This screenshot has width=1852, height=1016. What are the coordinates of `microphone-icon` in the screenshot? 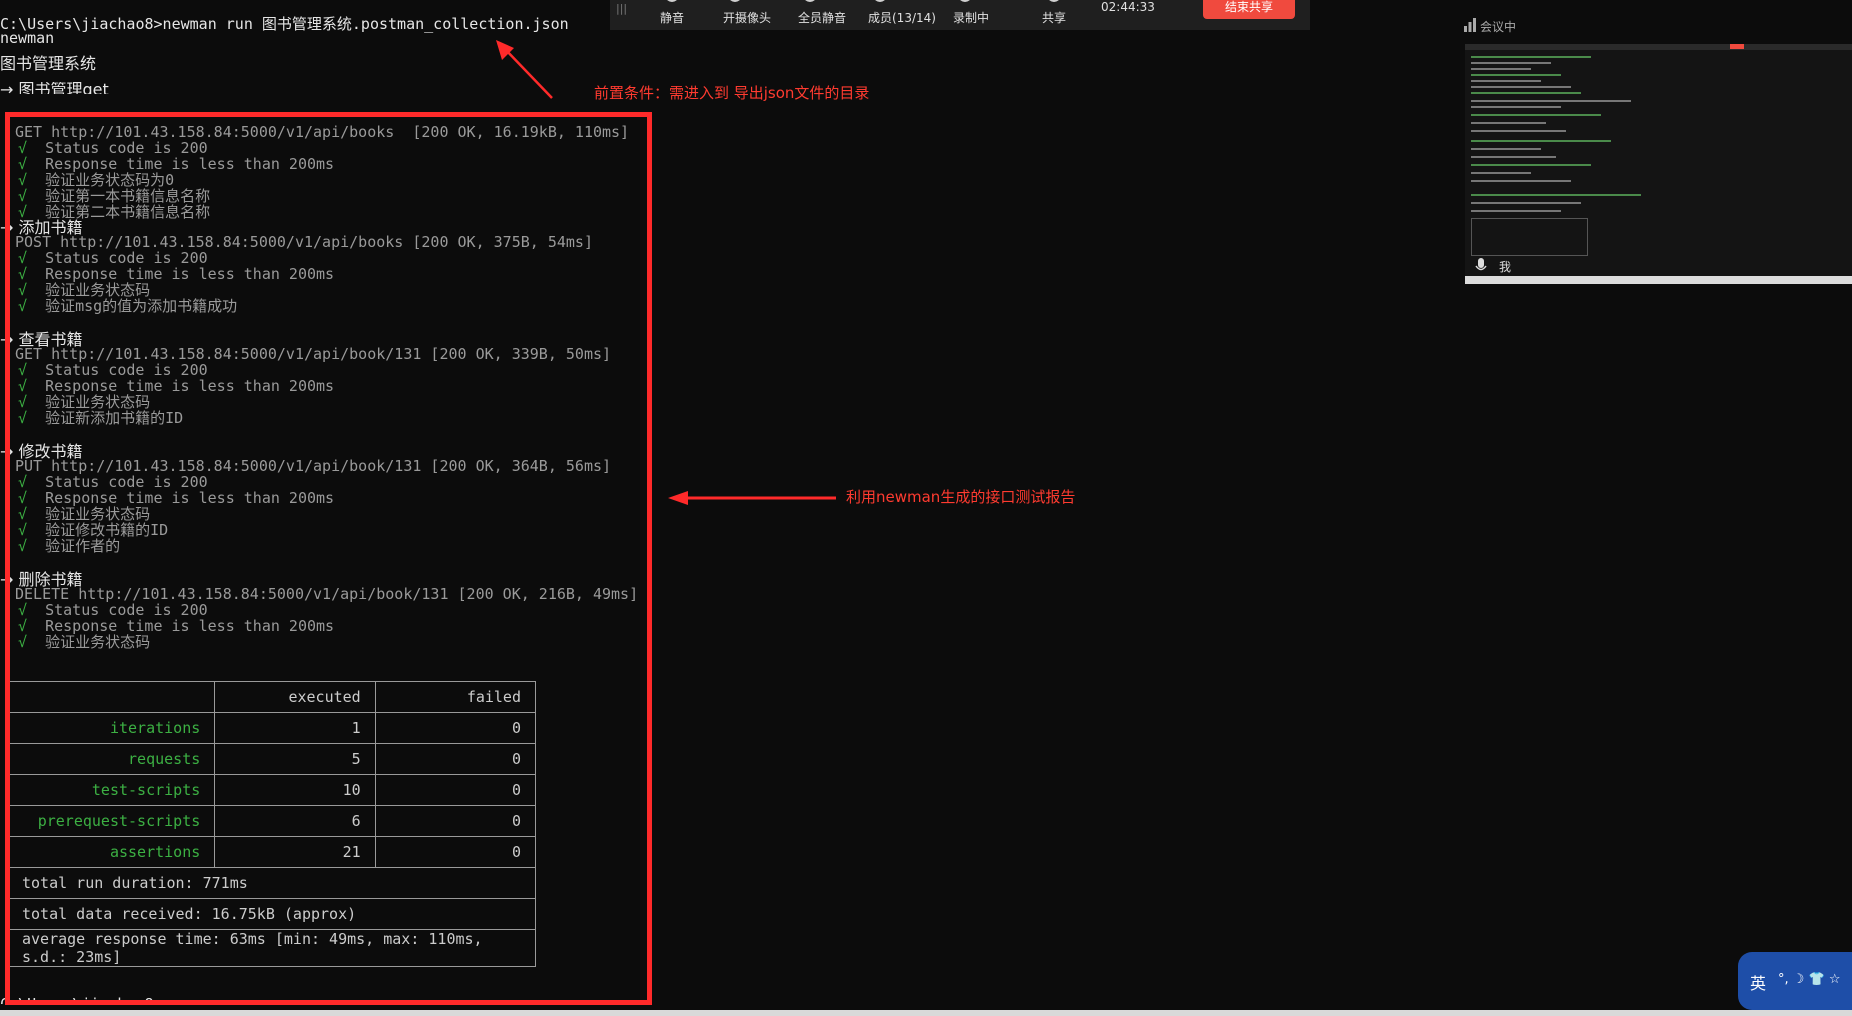 It's located at (1481, 264).